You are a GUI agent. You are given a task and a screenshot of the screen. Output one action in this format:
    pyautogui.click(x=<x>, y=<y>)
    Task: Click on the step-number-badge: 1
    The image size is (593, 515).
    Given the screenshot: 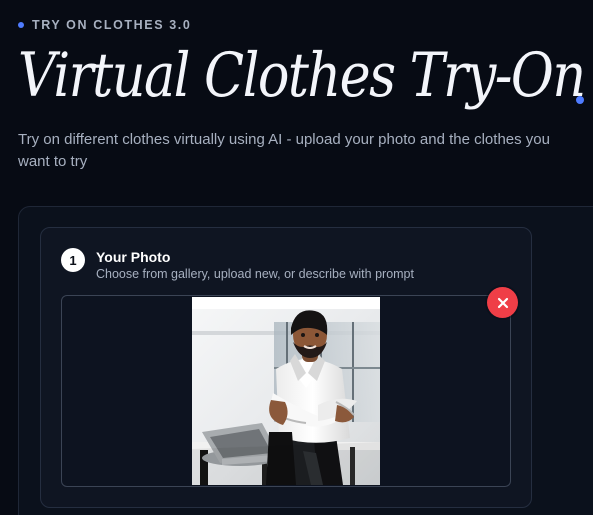 What is the action you would take?
    pyautogui.click(x=73, y=260)
    